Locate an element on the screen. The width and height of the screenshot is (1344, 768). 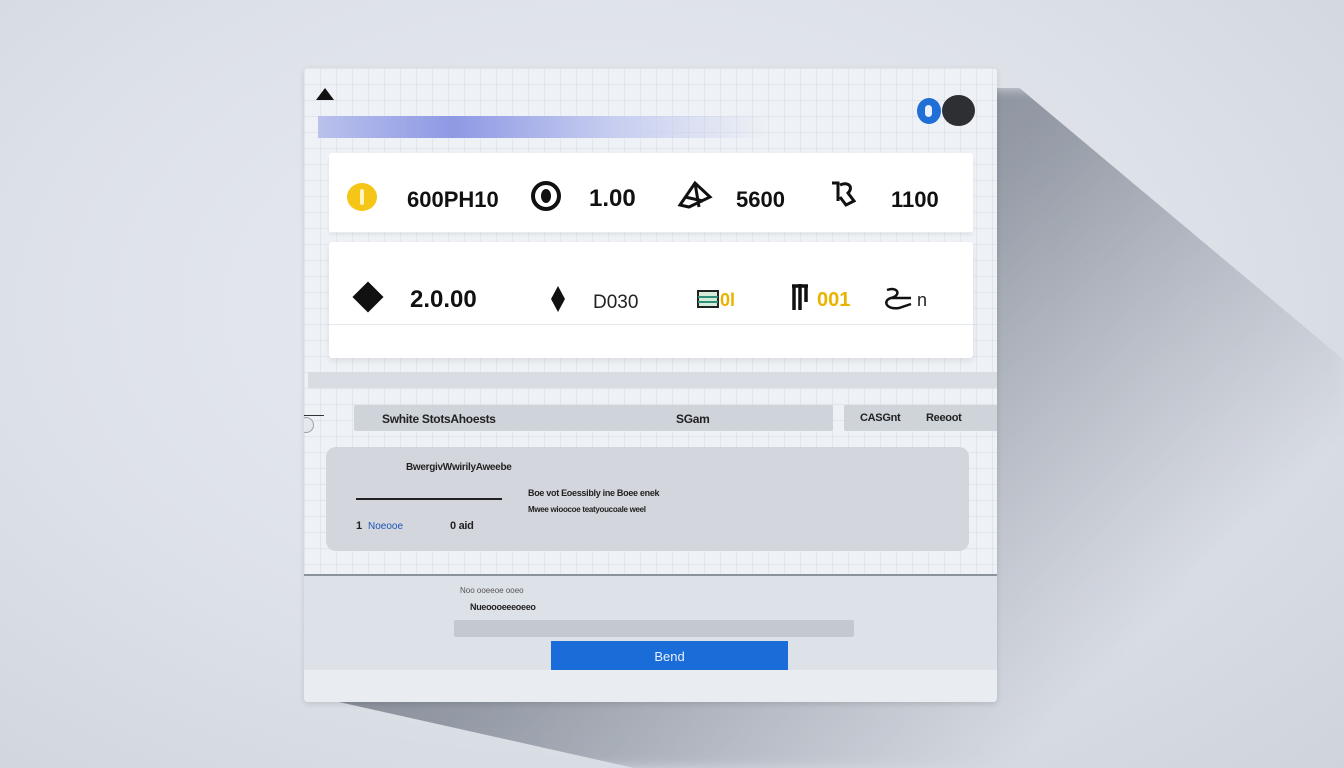
panel-line: Boe vot Eoessibly ine Boee enek is located at coordinates (594, 493).